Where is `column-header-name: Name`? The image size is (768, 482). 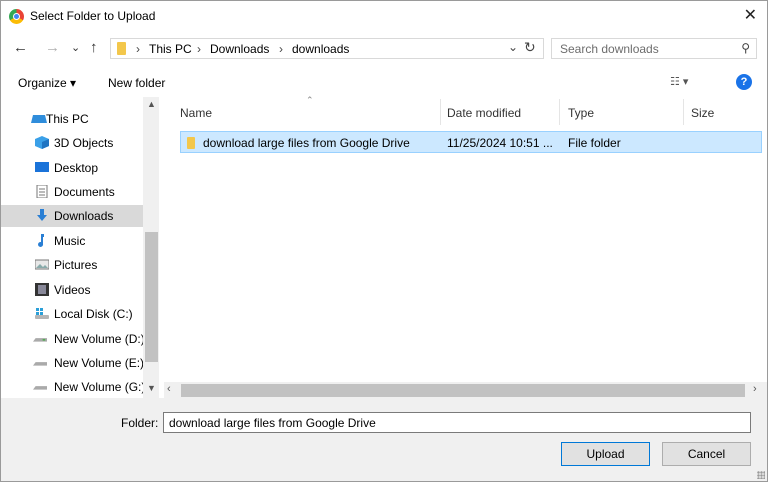 column-header-name: Name is located at coordinates (196, 113).